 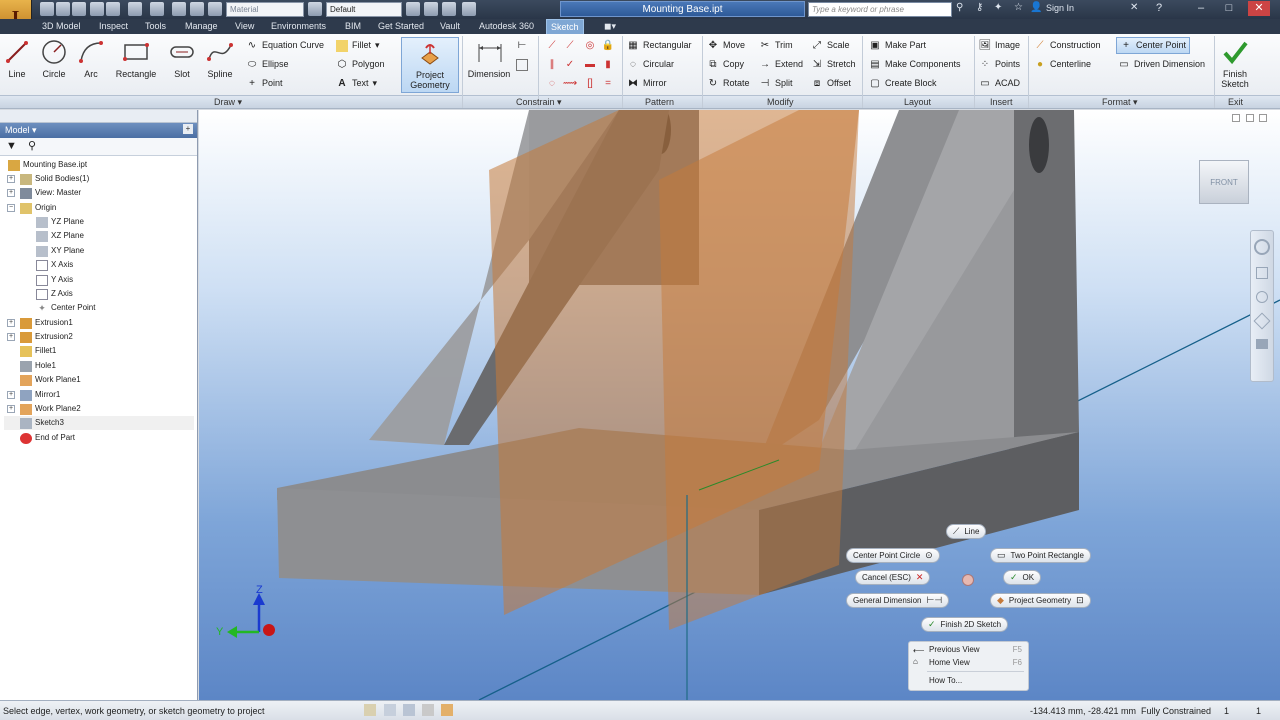 What do you see at coordinates (47, 165) in the screenshot?
I see `tree-node-part: Mounting Base.ipt` at bounding box center [47, 165].